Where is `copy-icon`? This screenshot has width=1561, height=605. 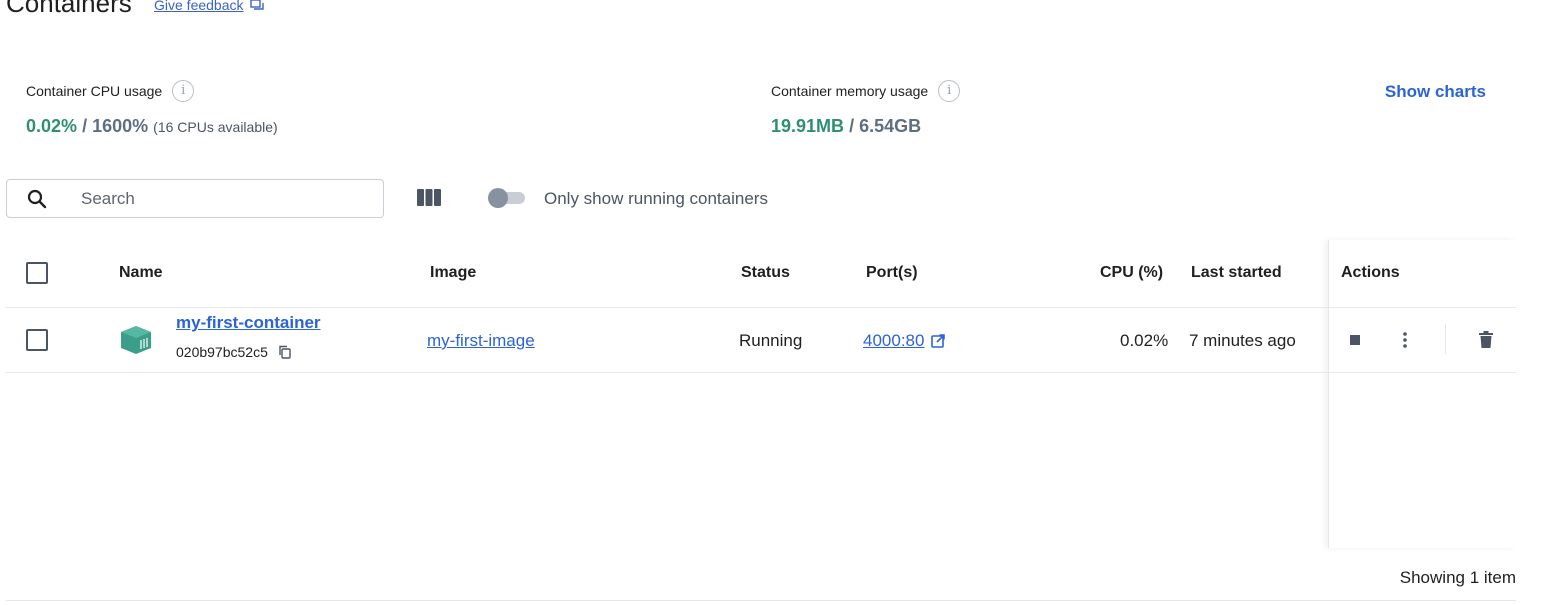 copy-icon is located at coordinates (285, 352).